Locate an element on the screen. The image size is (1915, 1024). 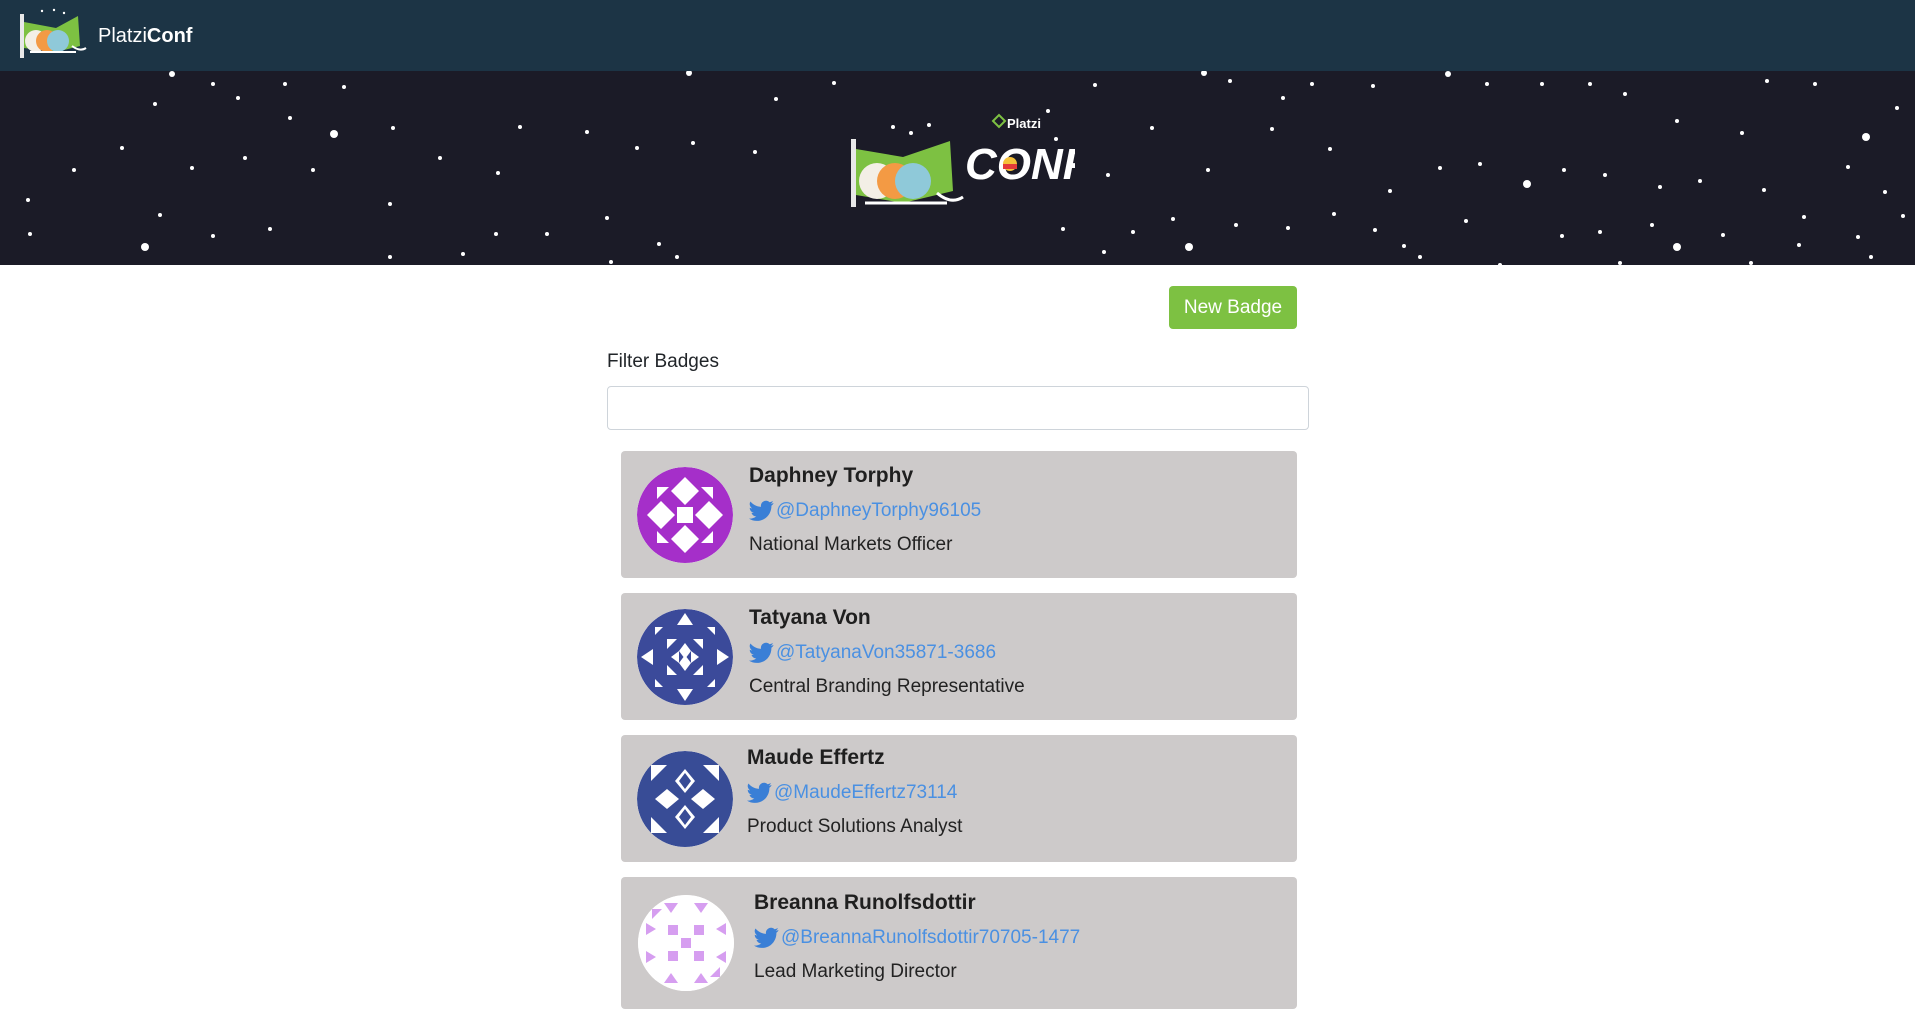
brand-light-text: Platzi is located at coordinates (122, 36).